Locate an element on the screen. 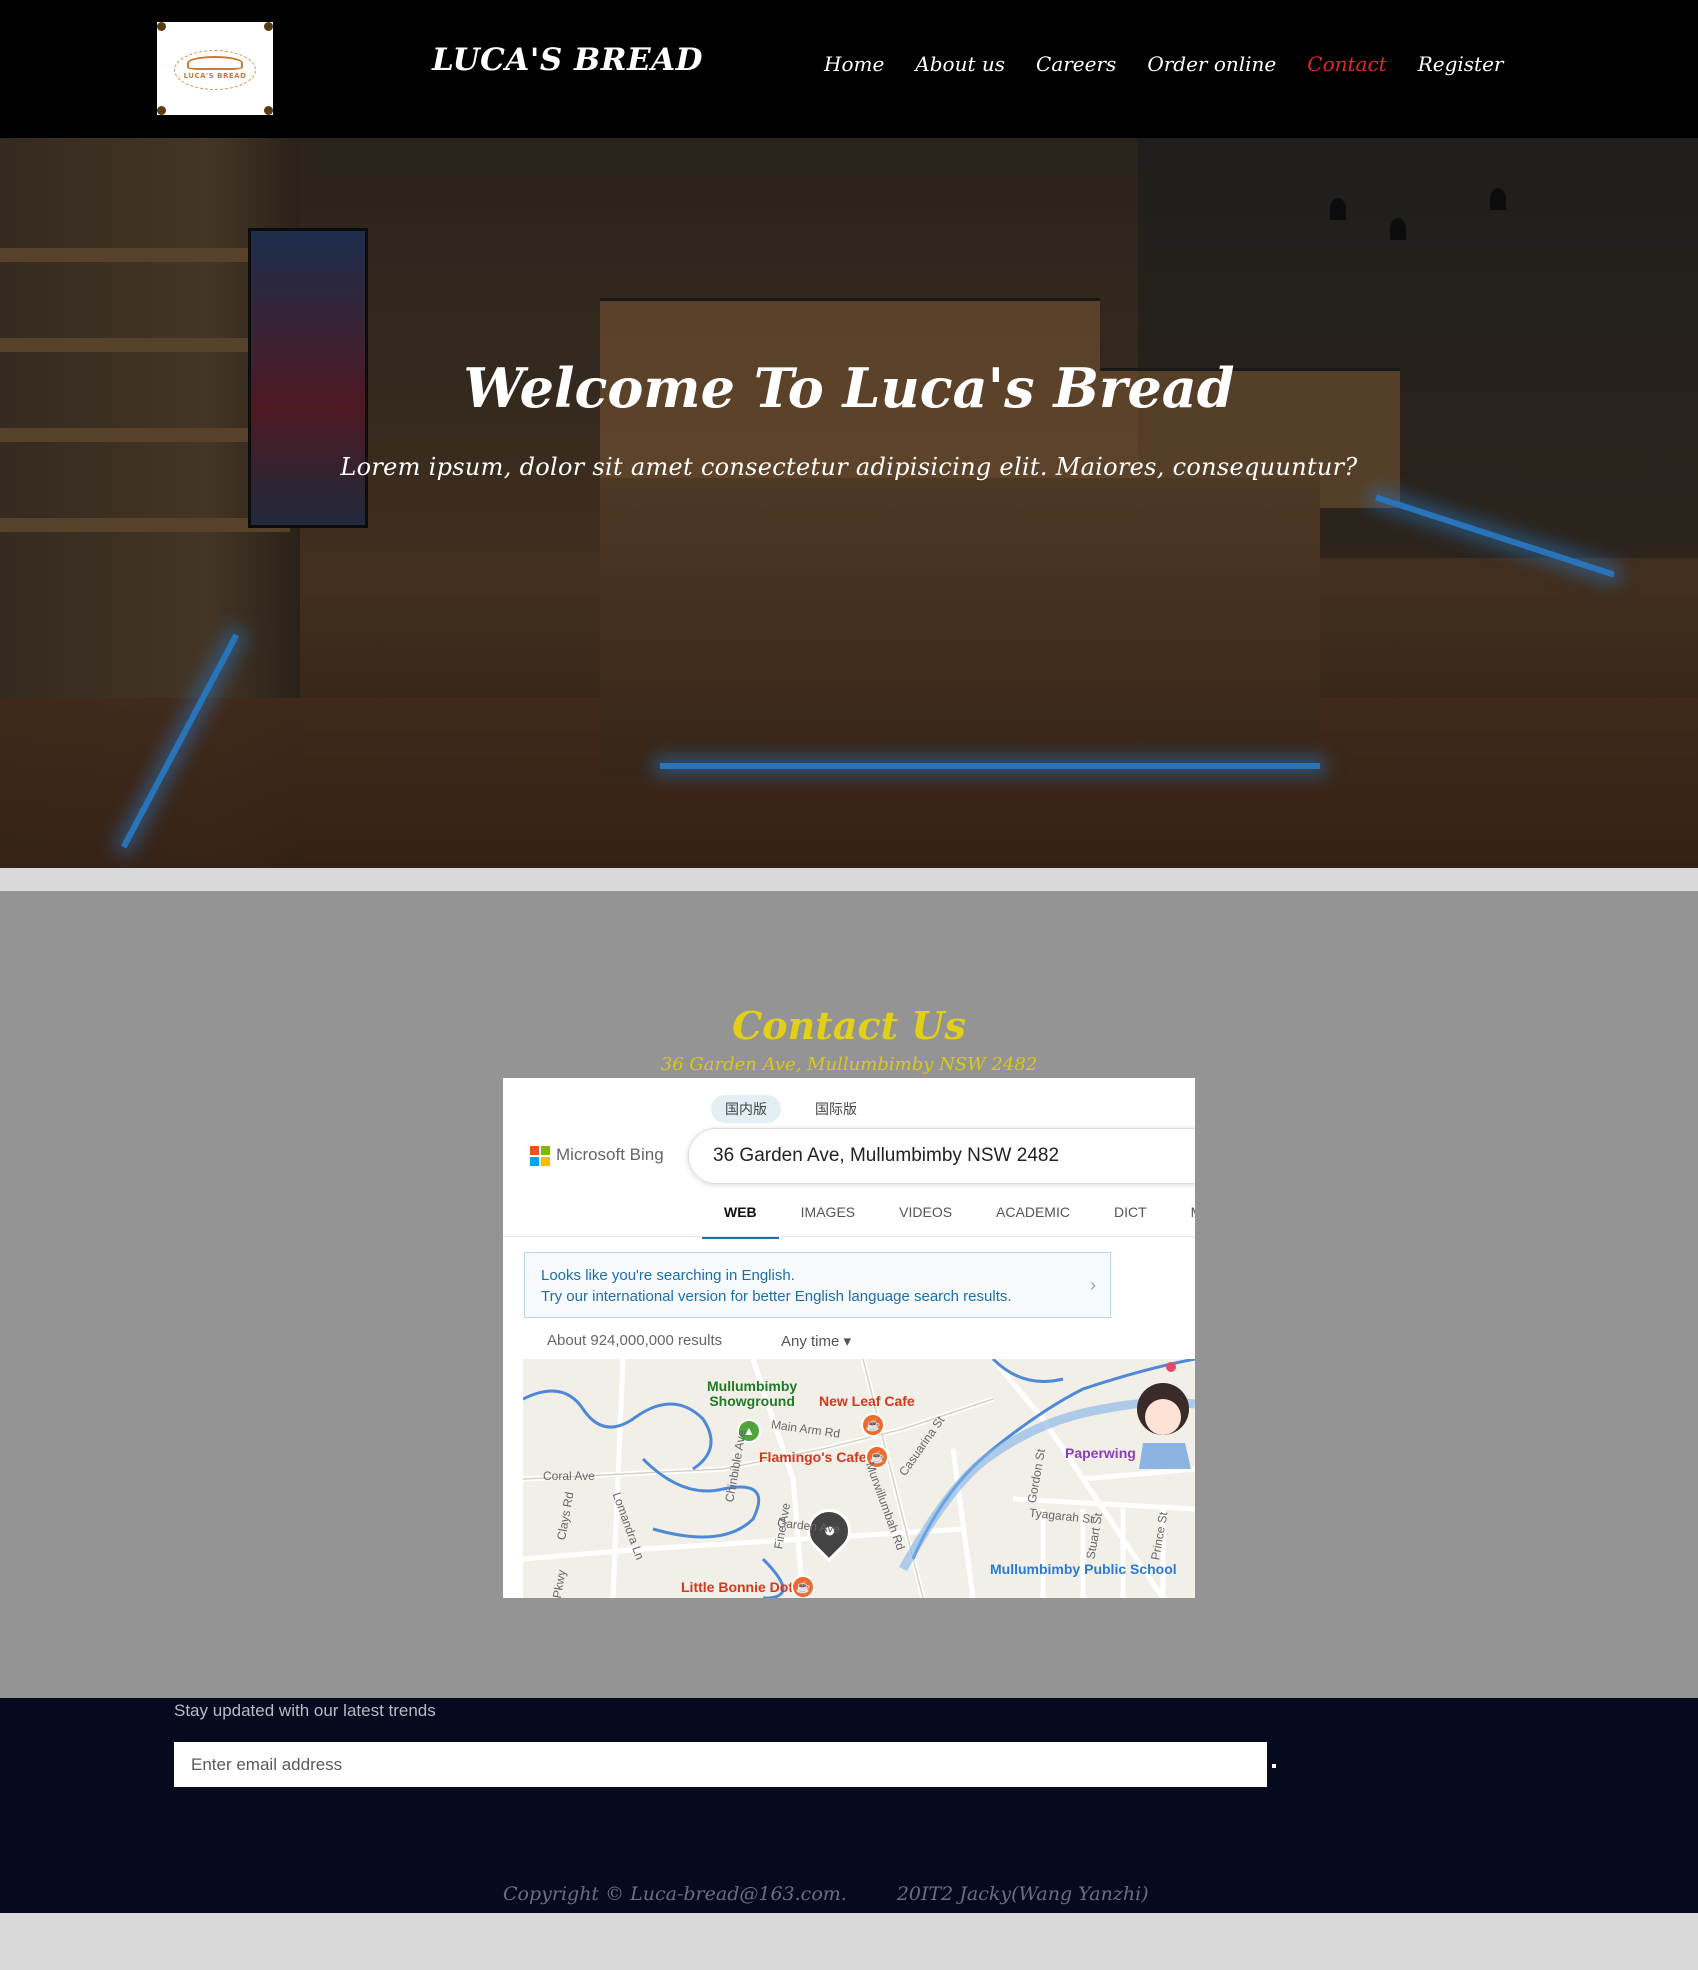 The image size is (1698, 1970). nav-home: Home is located at coordinates (854, 64).